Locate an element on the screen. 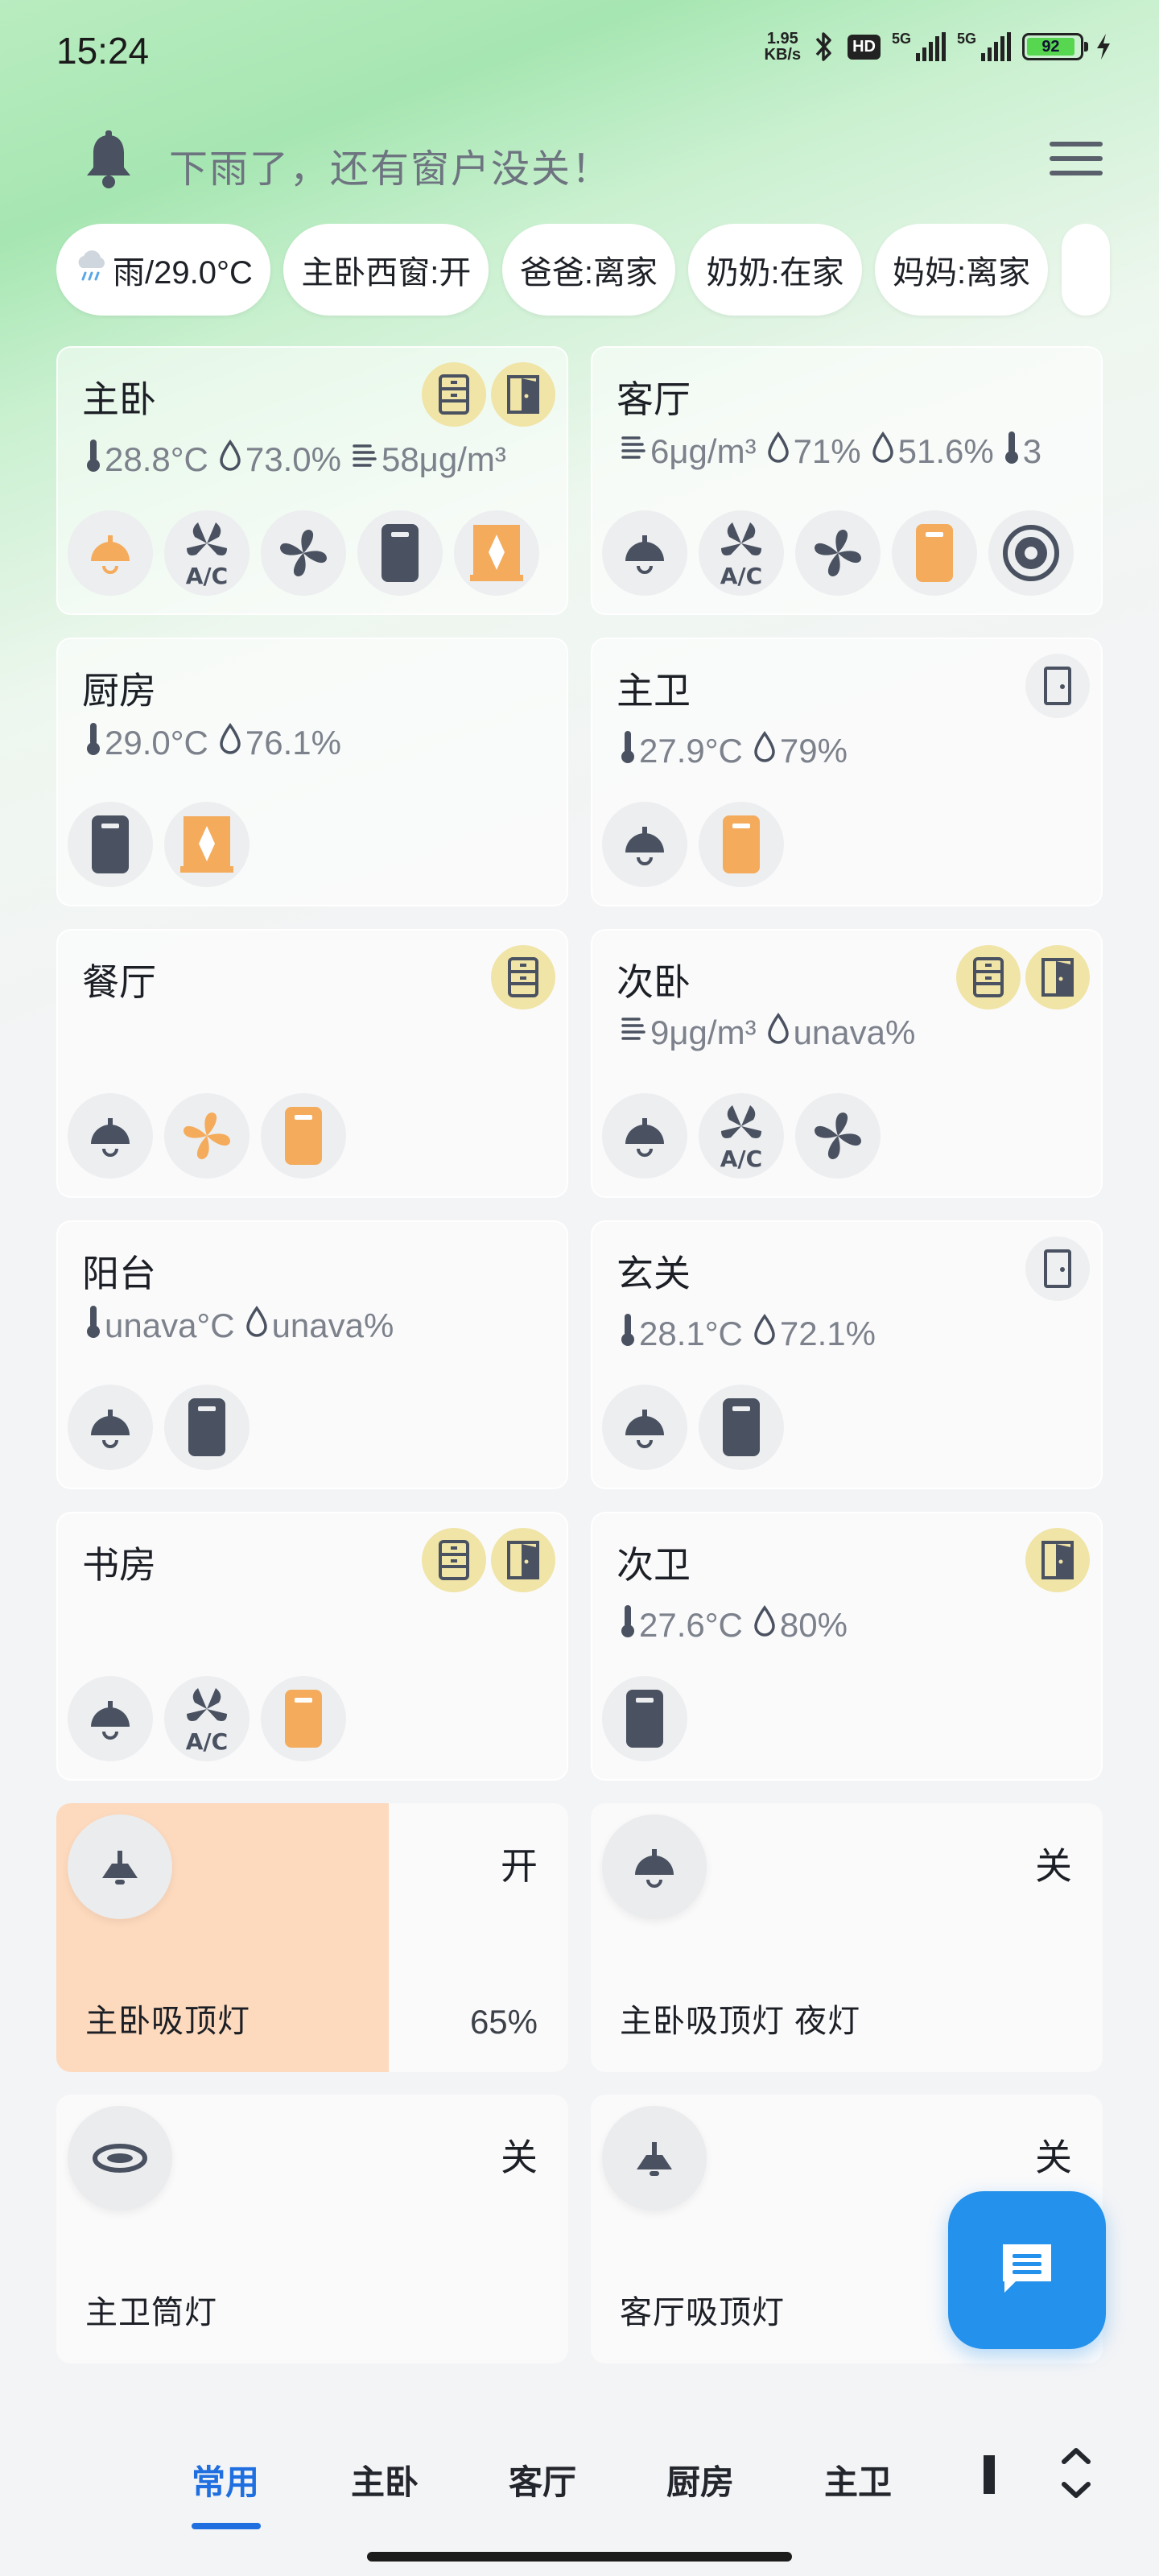  room-name: 次卧 is located at coordinates (654, 982).